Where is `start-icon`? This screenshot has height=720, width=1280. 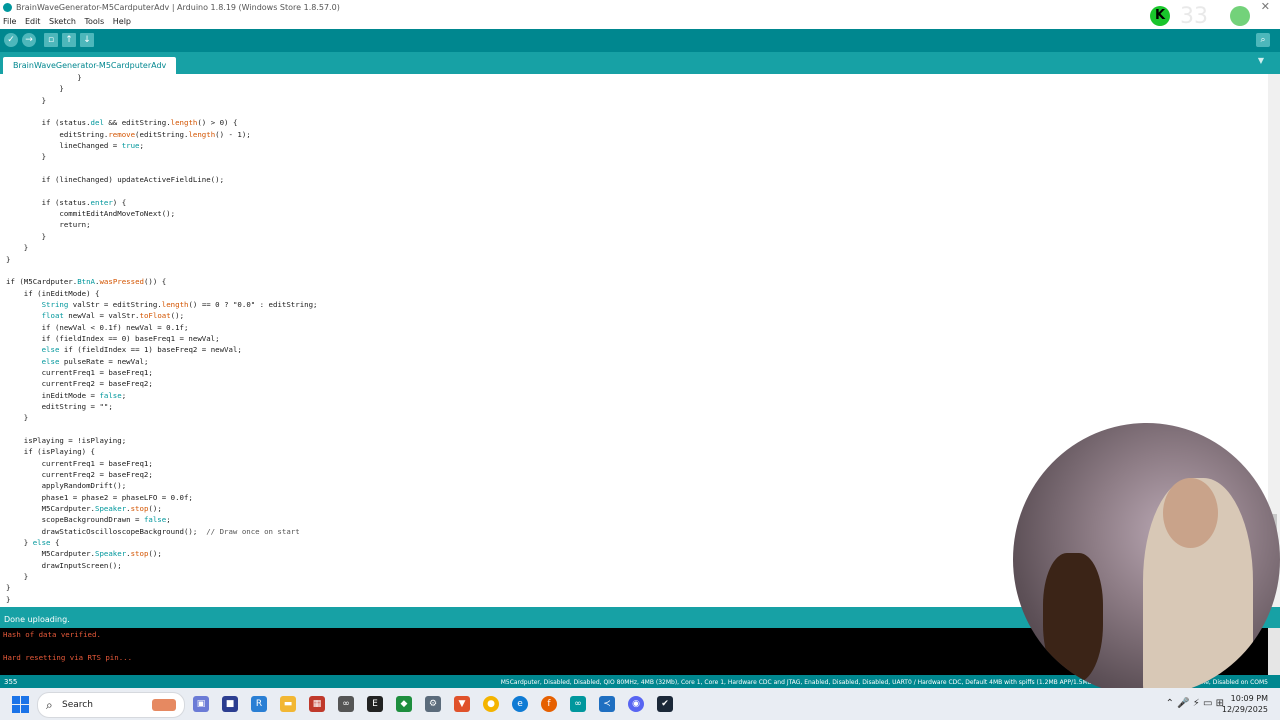 start-icon is located at coordinates (20, 704).